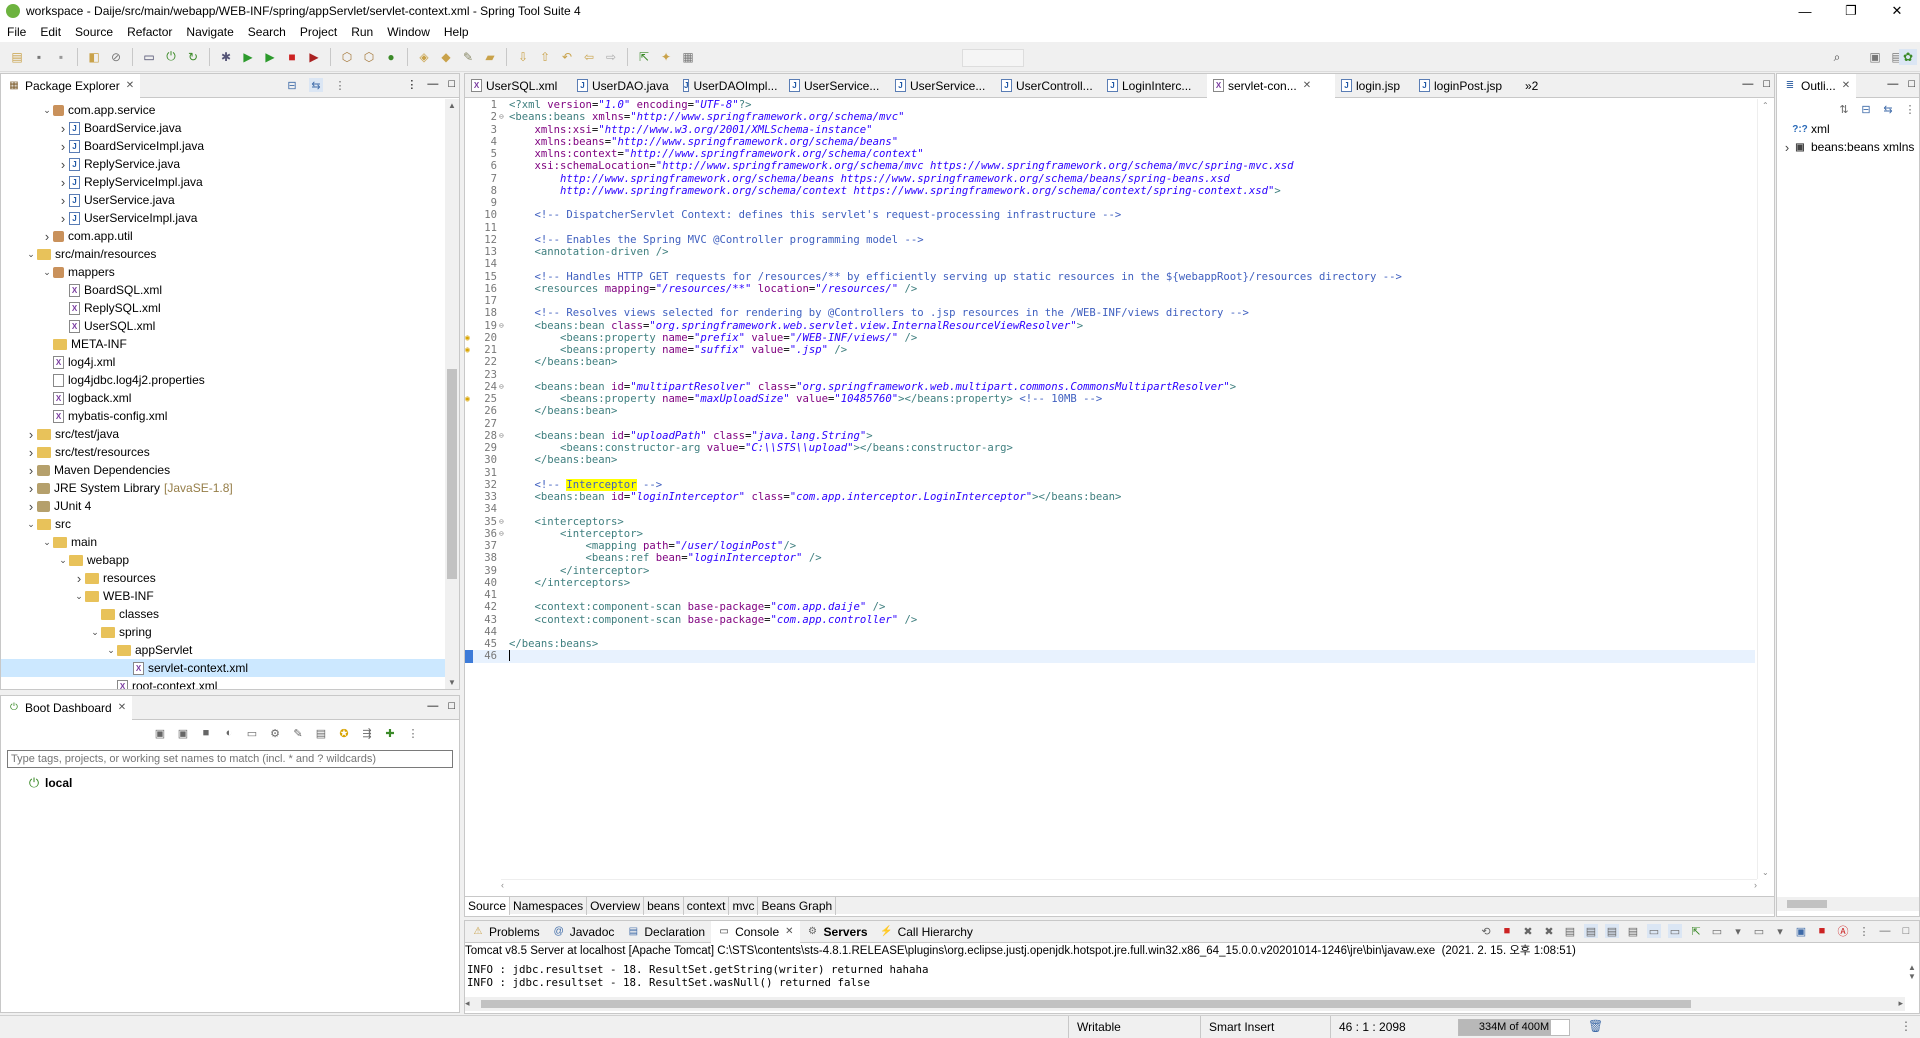  Describe the element at coordinates (223, 128) in the screenshot. I see `tree-item: › J BoardService.java` at that location.